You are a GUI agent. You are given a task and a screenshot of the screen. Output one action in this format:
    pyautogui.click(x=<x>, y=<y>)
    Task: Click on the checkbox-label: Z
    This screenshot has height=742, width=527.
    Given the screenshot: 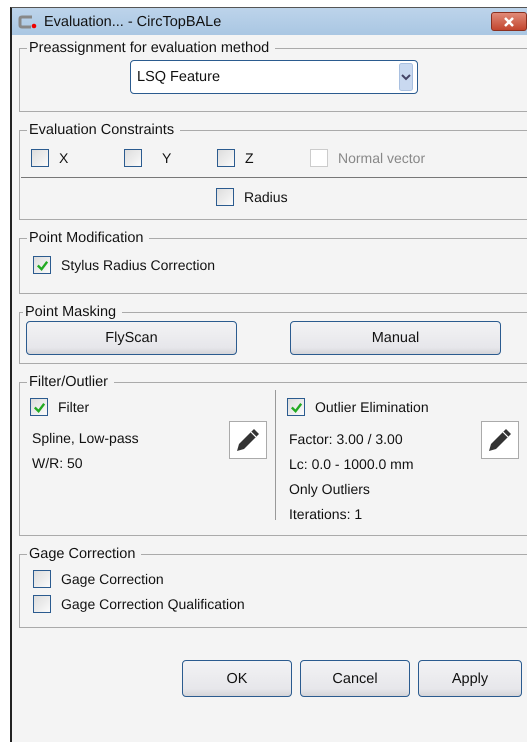 What is the action you would take?
    pyautogui.click(x=249, y=158)
    